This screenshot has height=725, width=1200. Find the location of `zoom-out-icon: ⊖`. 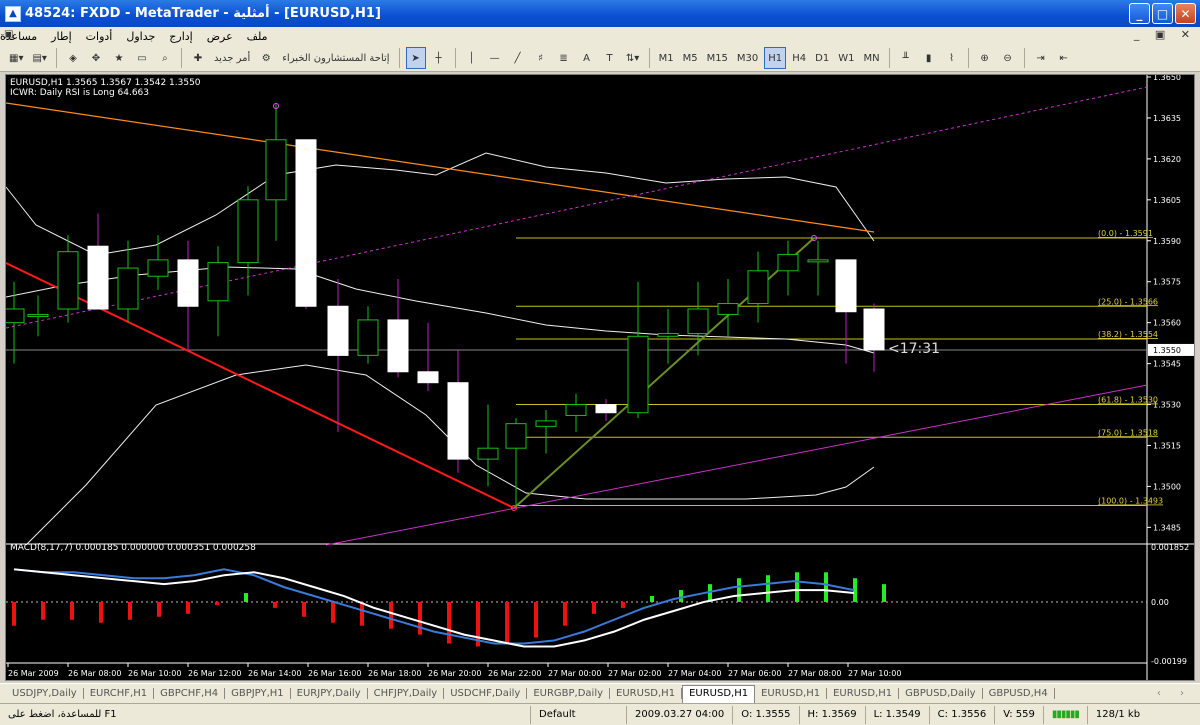

zoom-out-icon: ⊖ is located at coordinates (1008, 58).